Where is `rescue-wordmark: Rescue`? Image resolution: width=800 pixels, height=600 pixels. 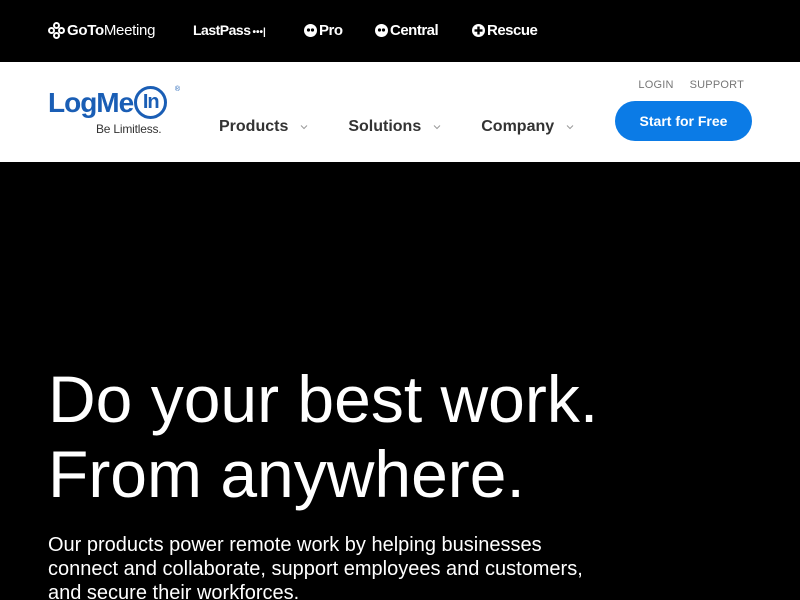
rescue-wordmark: Rescue is located at coordinates (512, 30).